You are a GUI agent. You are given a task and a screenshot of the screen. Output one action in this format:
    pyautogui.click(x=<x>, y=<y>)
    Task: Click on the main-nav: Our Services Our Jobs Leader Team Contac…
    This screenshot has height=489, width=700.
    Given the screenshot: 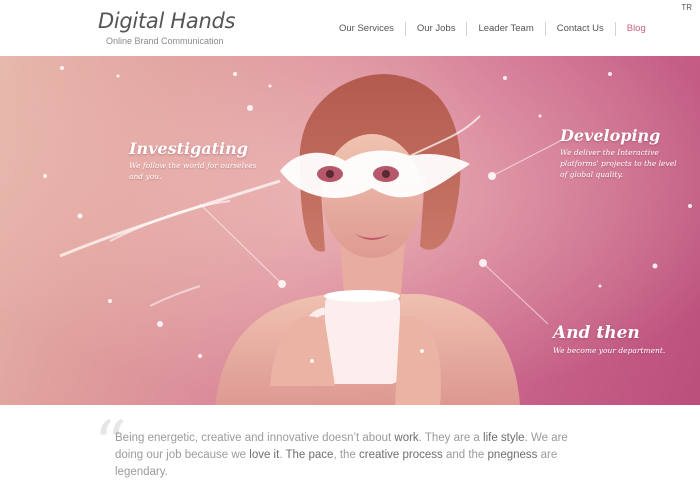 What is the action you would take?
    pyautogui.click(x=492, y=29)
    